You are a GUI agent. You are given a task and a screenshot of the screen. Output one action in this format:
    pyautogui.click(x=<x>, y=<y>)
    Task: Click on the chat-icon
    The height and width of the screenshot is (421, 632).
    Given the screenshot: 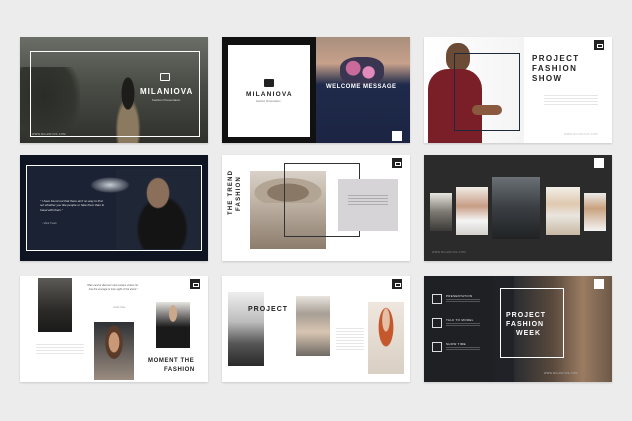 What is the action you would take?
    pyautogui.click(x=437, y=323)
    